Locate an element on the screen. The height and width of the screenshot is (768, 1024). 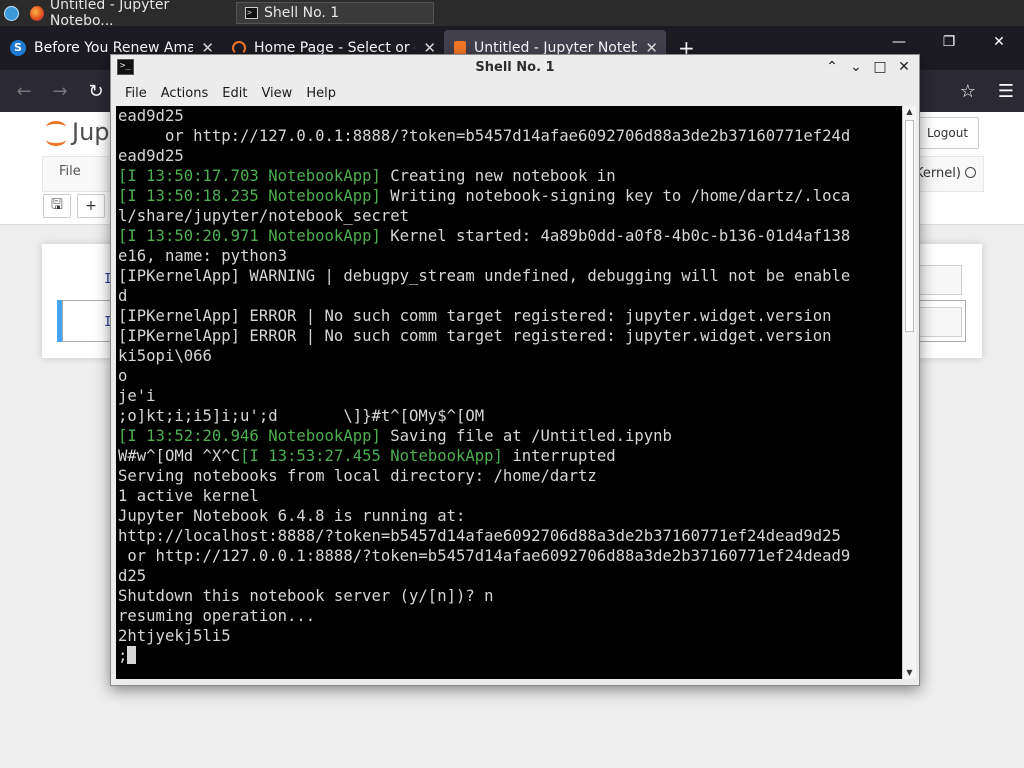
terminal-line: l/share/jupyter/notebook_secret is located at coordinates (484, 216).